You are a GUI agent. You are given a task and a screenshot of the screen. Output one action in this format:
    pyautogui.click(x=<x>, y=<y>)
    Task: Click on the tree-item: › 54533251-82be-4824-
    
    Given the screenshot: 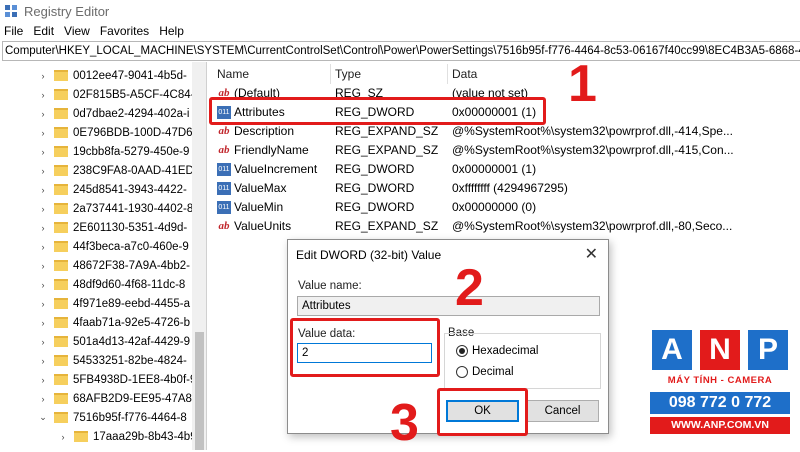 What is the action you would take?
    pyautogui.click(x=112, y=360)
    